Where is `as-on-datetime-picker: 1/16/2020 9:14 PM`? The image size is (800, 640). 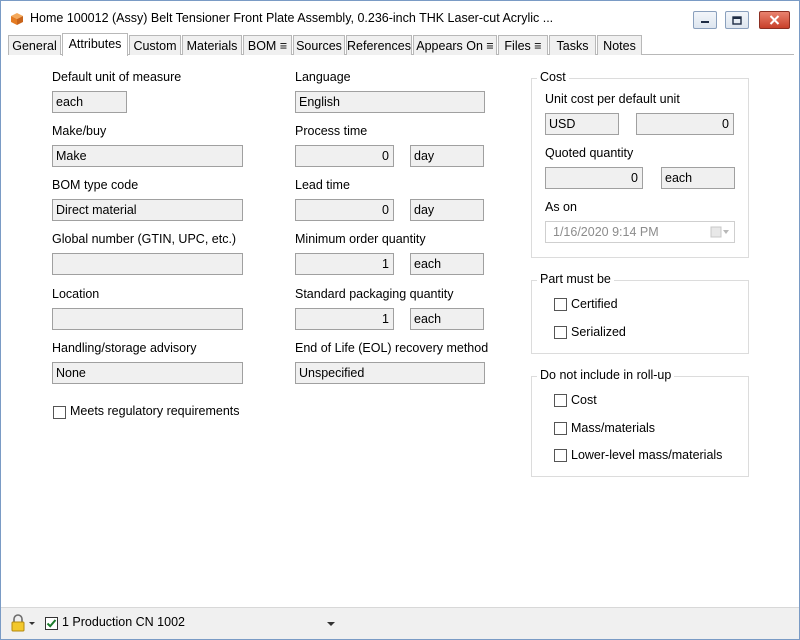 as-on-datetime-picker: 1/16/2020 9:14 PM is located at coordinates (640, 232).